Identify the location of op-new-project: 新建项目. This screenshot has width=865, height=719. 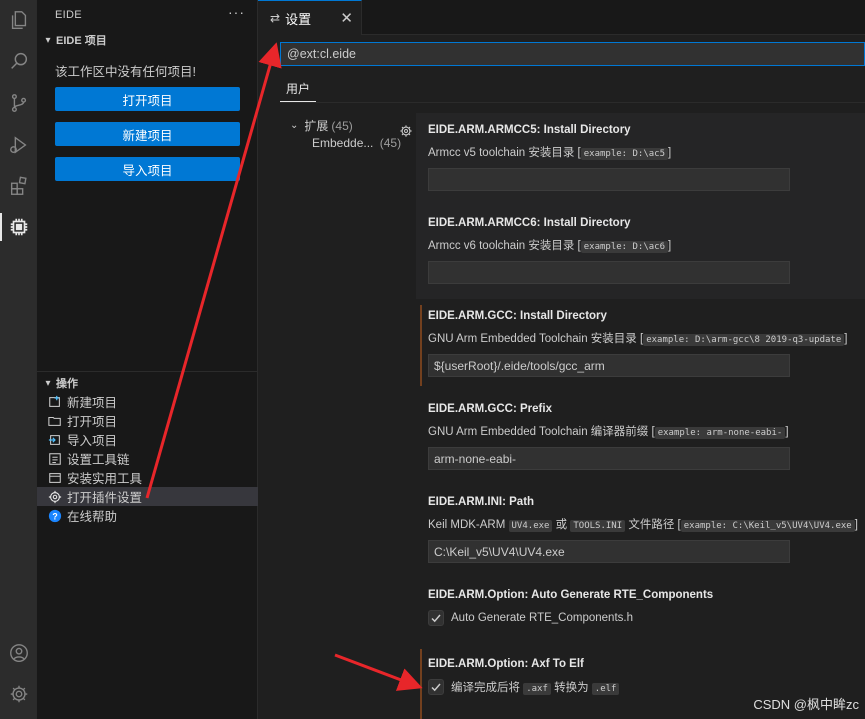
(147, 401).